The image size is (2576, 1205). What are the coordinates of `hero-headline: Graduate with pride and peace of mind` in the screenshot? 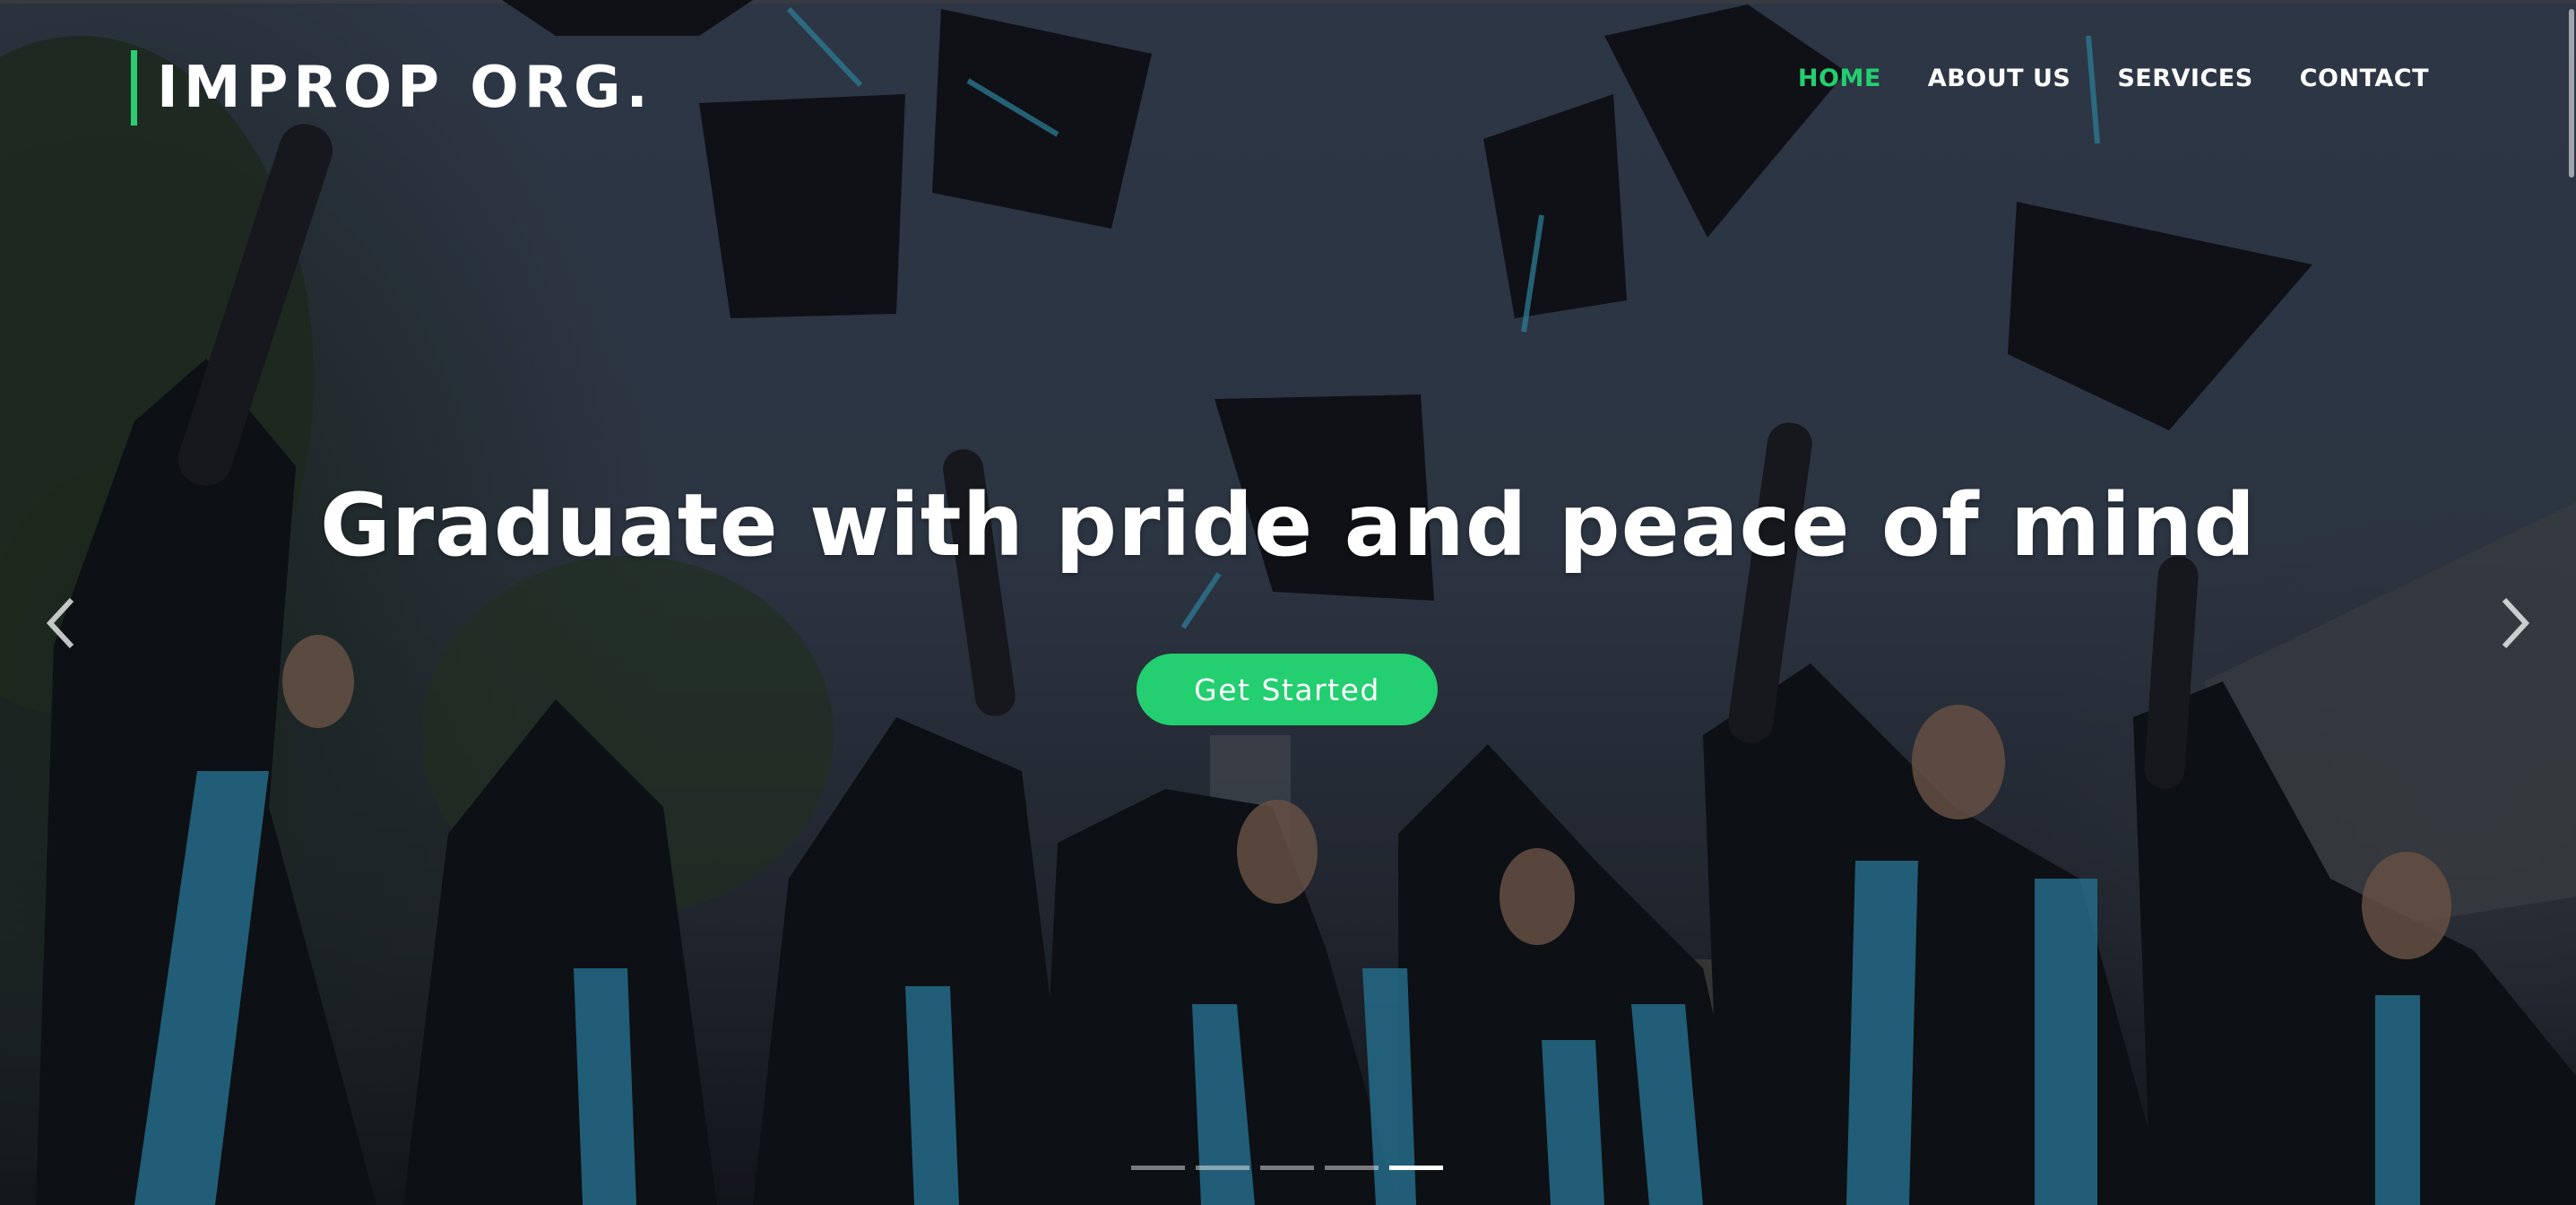 It's located at (1288, 525).